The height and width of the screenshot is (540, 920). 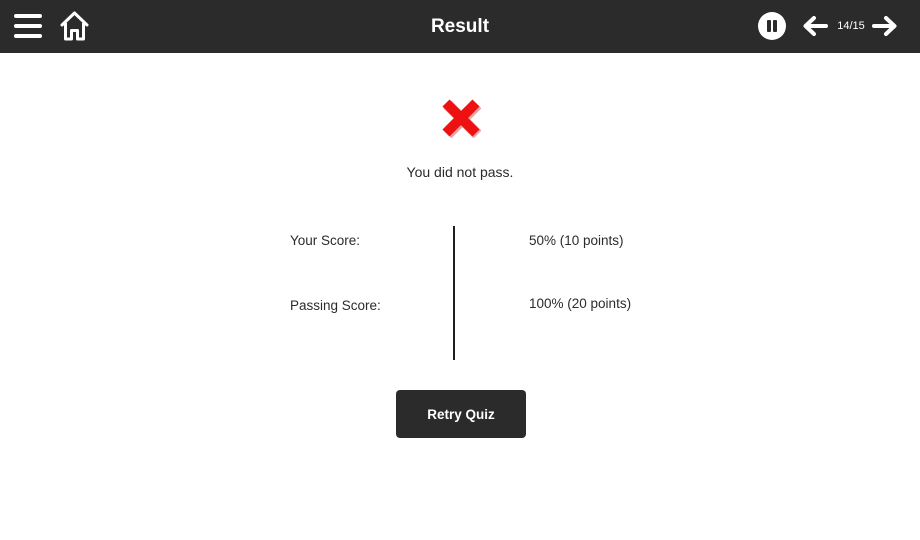 What do you see at coordinates (460, 172) in the screenshot?
I see `result-message: You did not pass.` at bounding box center [460, 172].